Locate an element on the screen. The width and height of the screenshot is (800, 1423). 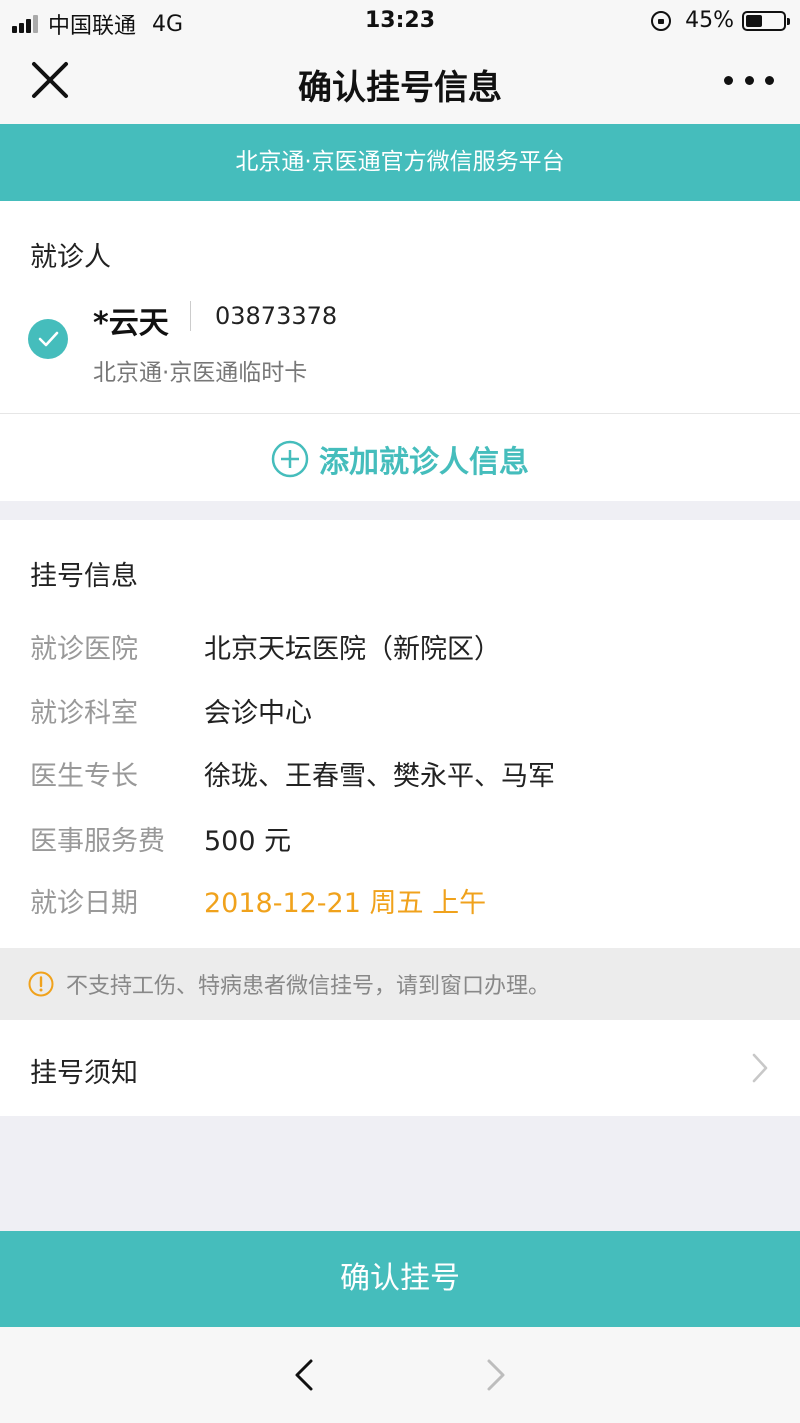
info-row-department: 就诊科室 会诊中心 is located at coordinates (171, 710).